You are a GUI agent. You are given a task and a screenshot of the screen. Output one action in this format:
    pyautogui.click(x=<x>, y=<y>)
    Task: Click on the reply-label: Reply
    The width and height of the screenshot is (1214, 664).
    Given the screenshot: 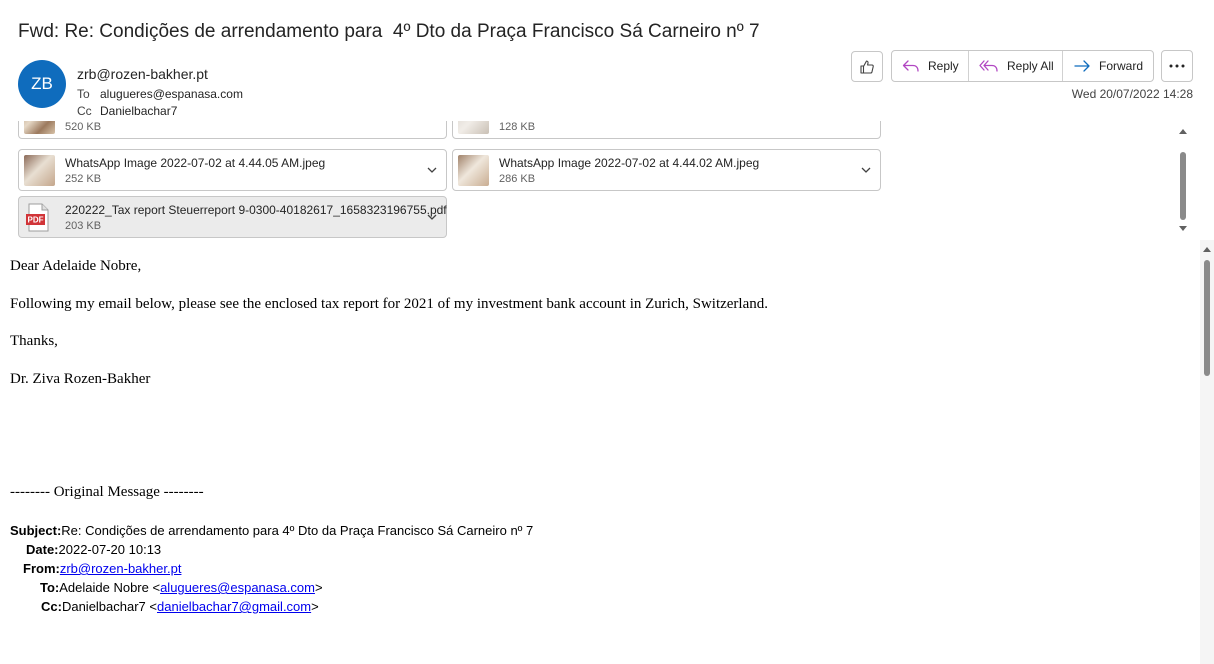 What is the action you would take?
    pyautogui.click(x=943, y=66)
    